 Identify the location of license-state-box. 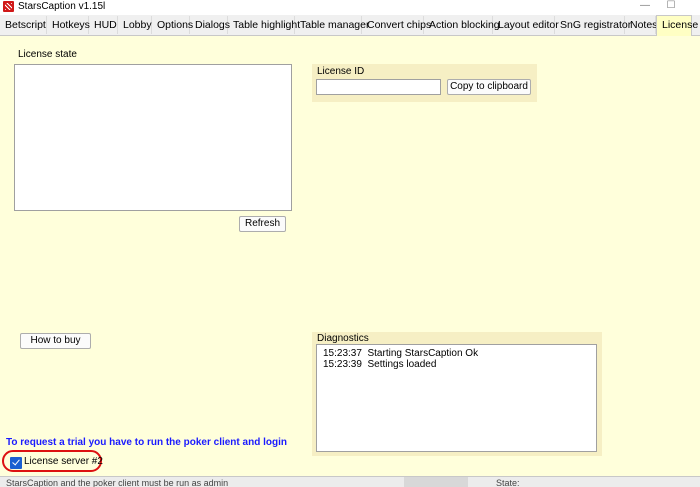
(153, 137).